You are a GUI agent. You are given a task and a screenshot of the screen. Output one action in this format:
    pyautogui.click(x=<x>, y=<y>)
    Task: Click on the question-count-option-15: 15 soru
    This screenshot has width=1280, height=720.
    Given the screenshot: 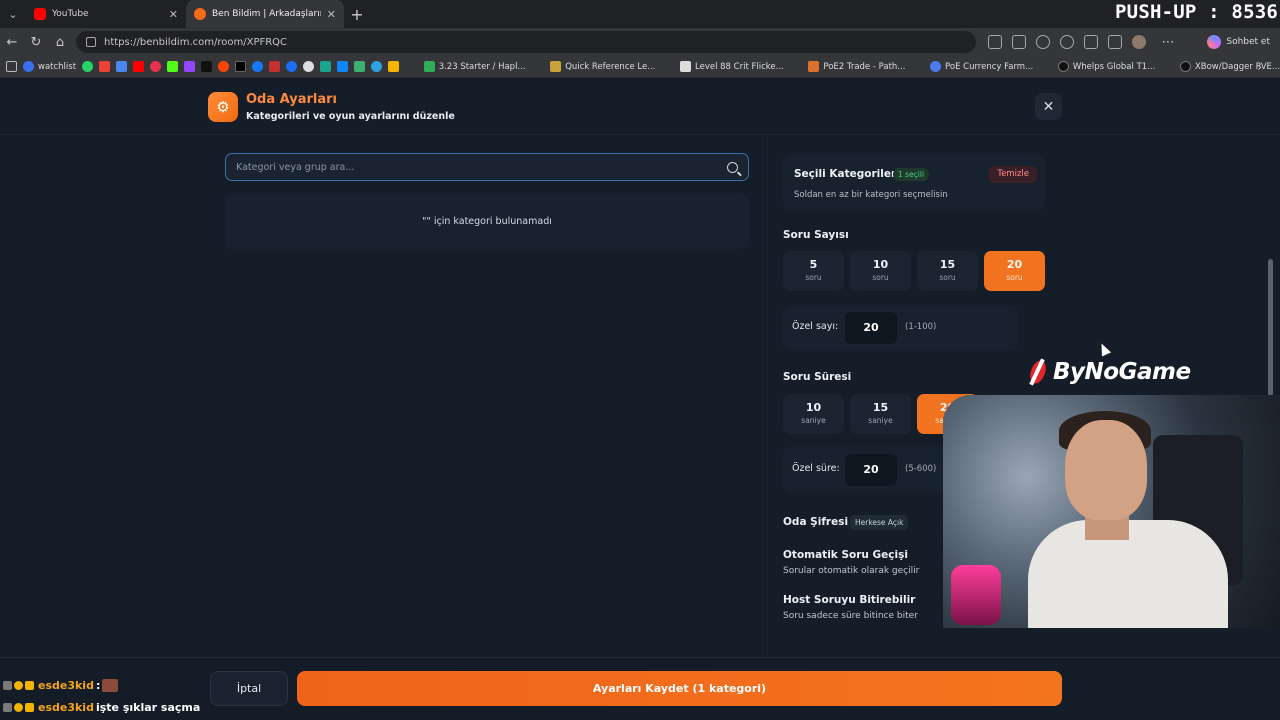 What is the action you would take?
    pyautogui.click(x=947, y=271)
    